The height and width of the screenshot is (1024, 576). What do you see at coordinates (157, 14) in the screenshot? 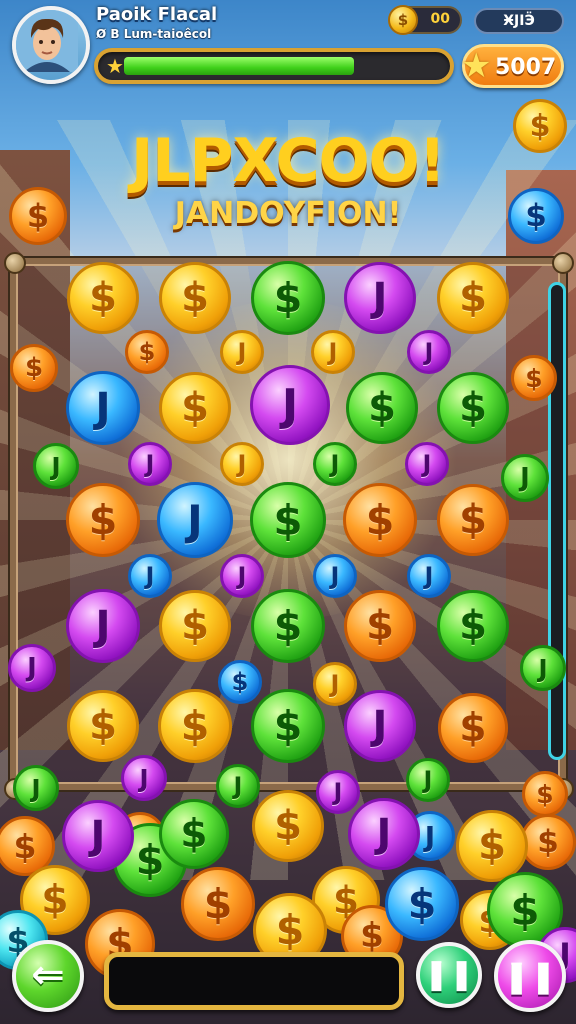
I see `player-name: Paoik Flacal` at bounding box center [157, 14].